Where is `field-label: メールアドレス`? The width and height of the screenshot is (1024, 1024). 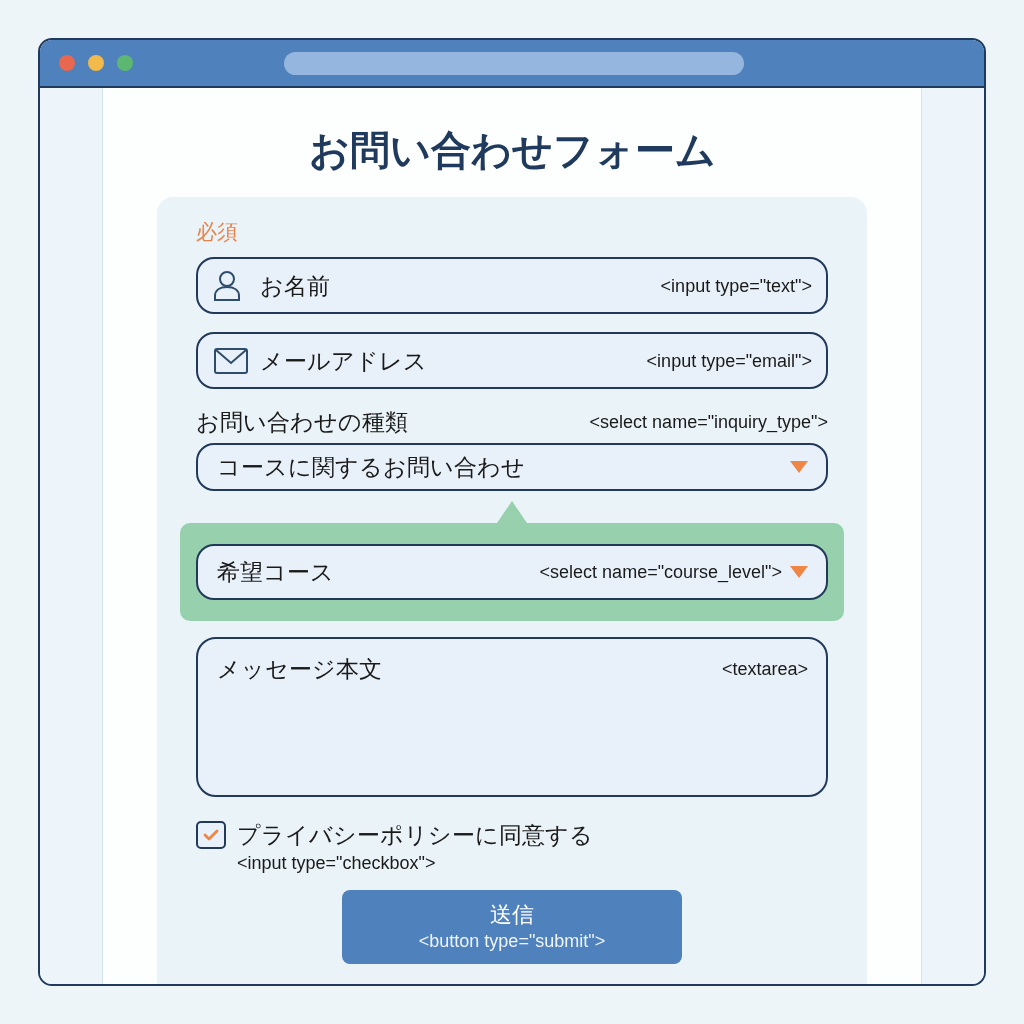 field-label: メールアドレス is located at coordinates (343, 360).